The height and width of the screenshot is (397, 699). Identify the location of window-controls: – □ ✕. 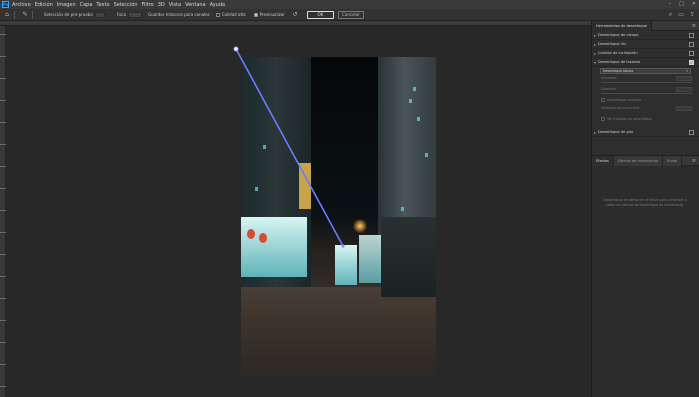
(682, 4).